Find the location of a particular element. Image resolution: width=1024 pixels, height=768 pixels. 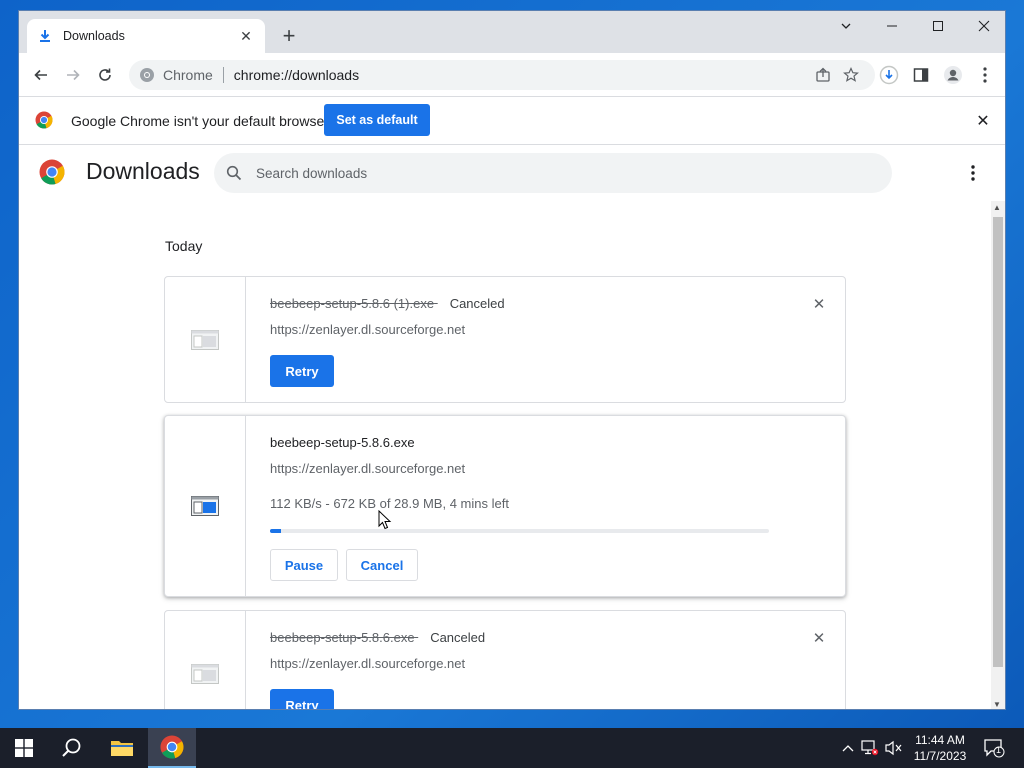

browser-toolbar: Chrome chrome://downloads is located at coordinates (512, 75).